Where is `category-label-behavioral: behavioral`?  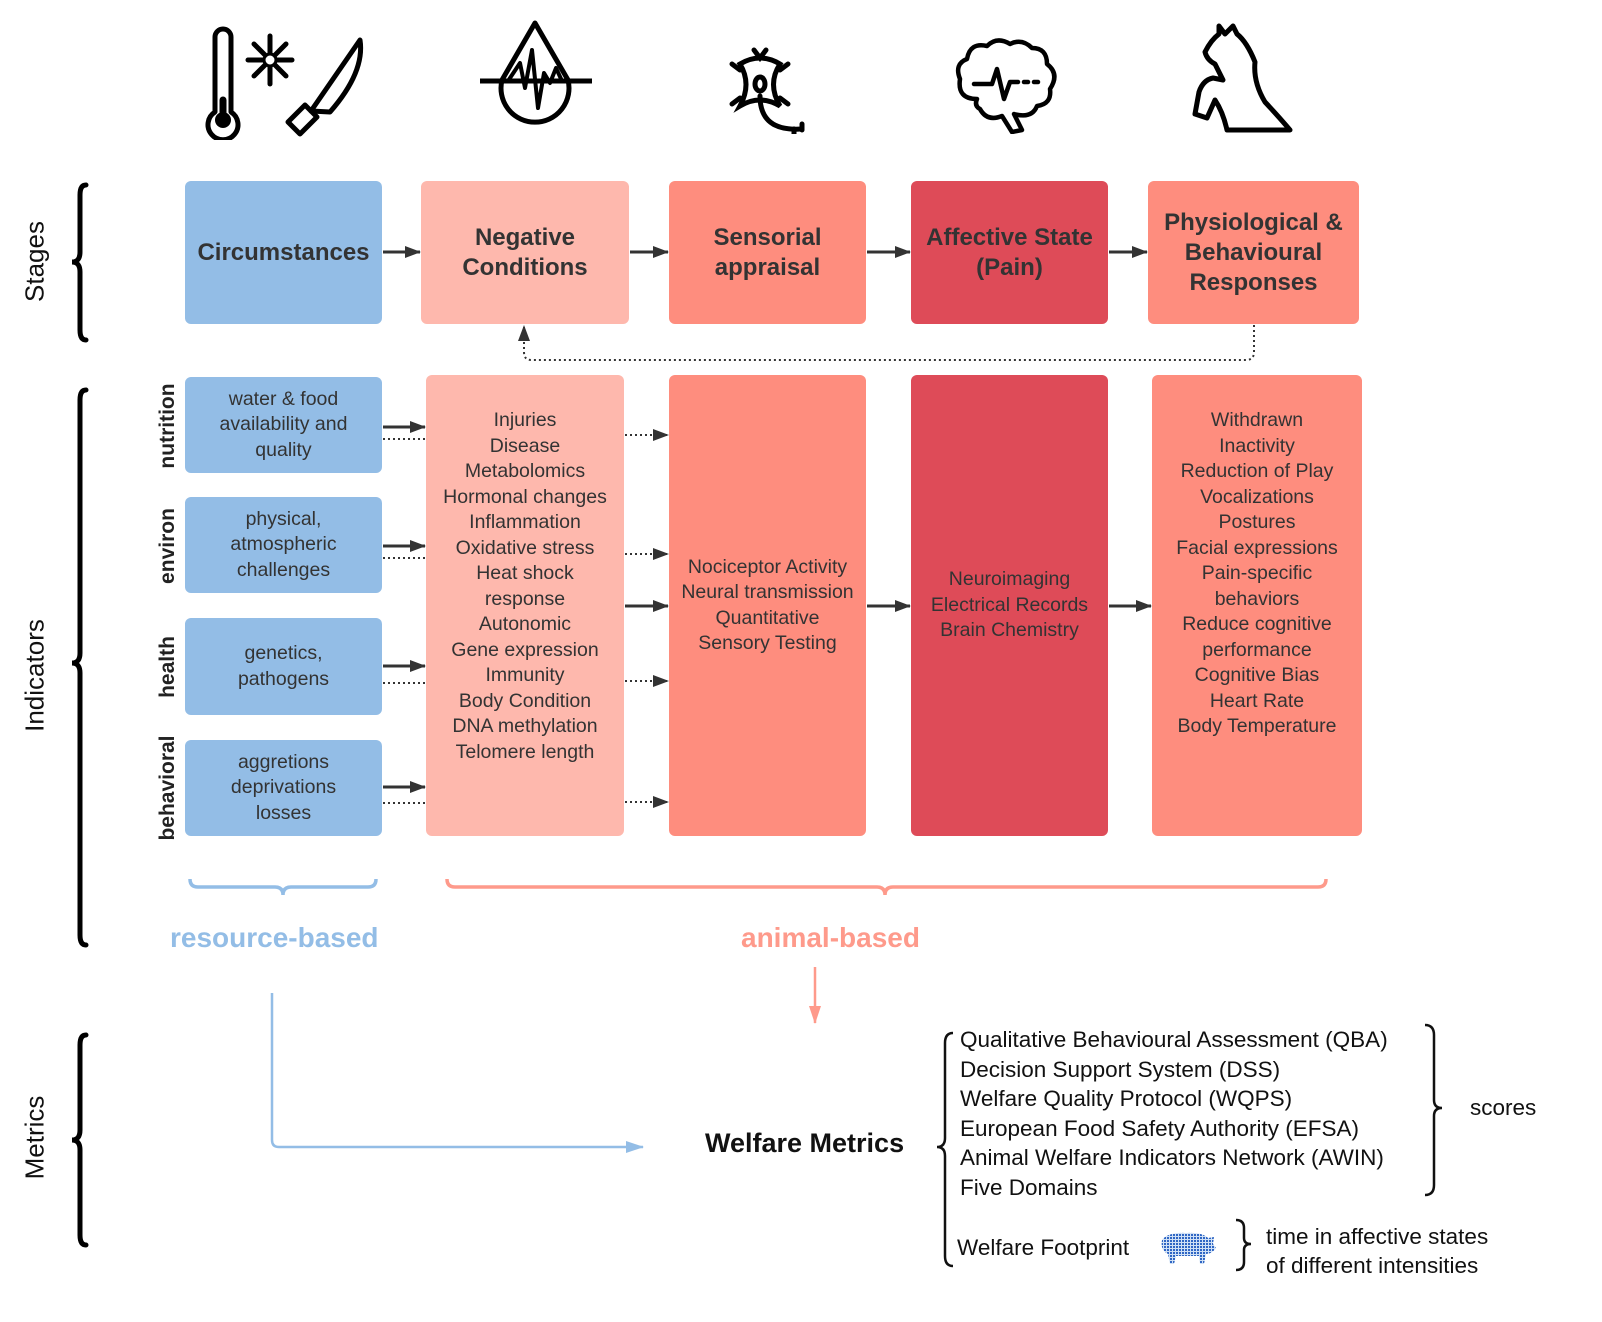
category-label-behavioral: behavioral is located at coordinates (167, 788).